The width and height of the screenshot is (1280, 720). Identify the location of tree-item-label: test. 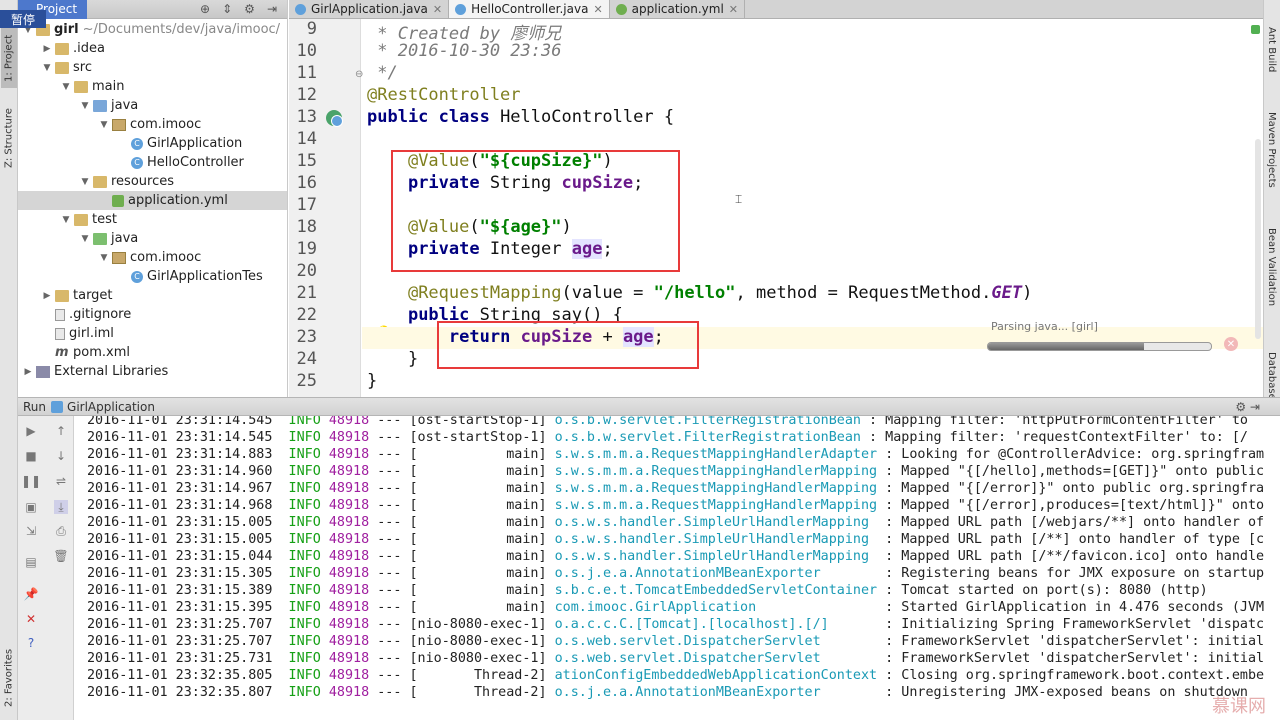
(104, 219).